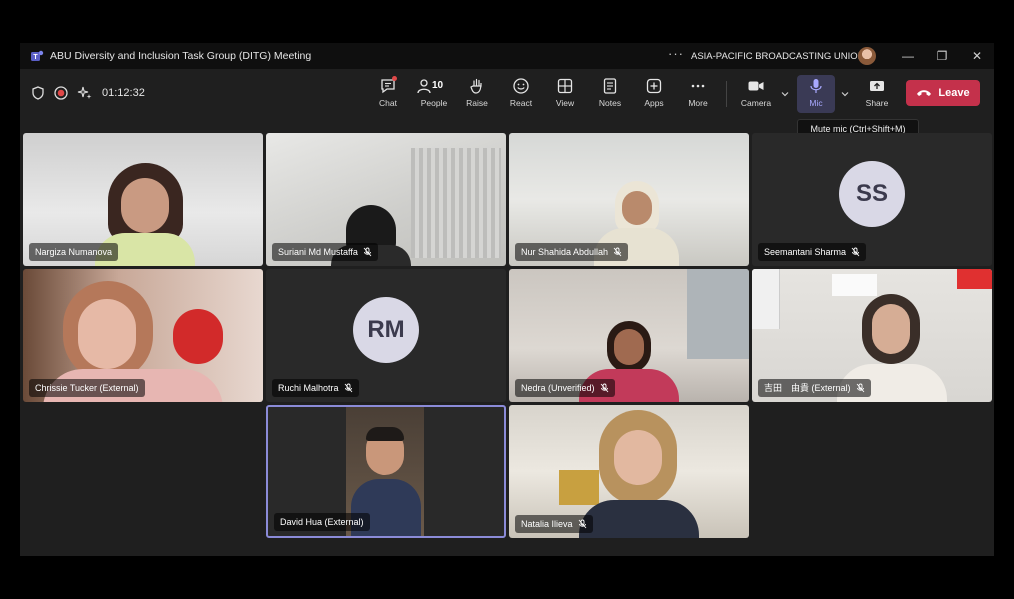 This screenshot has width=1014, height=599. Describe the element at coordinates (388, 94) in the screenshot. I see `chat-button: Chat` at that location.